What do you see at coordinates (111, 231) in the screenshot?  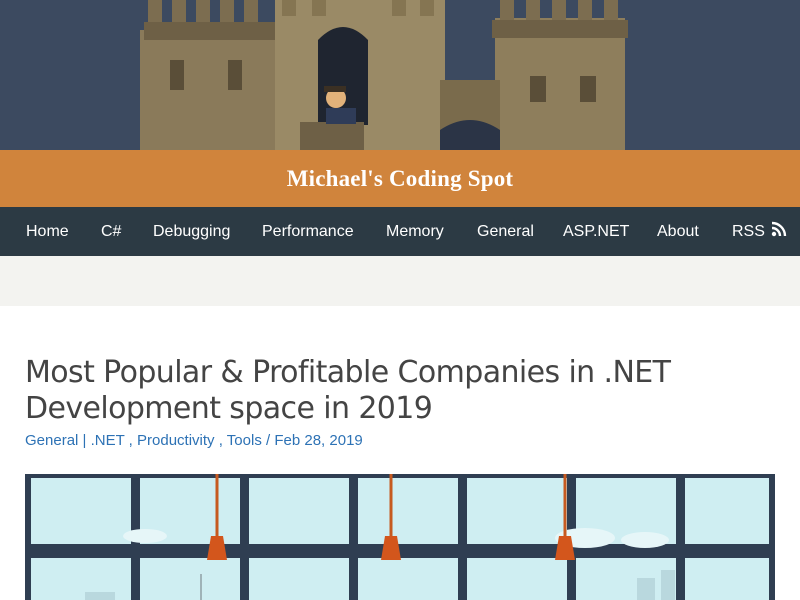 I see `nav-item-csharp: C#` at bounding box center [111, 231].